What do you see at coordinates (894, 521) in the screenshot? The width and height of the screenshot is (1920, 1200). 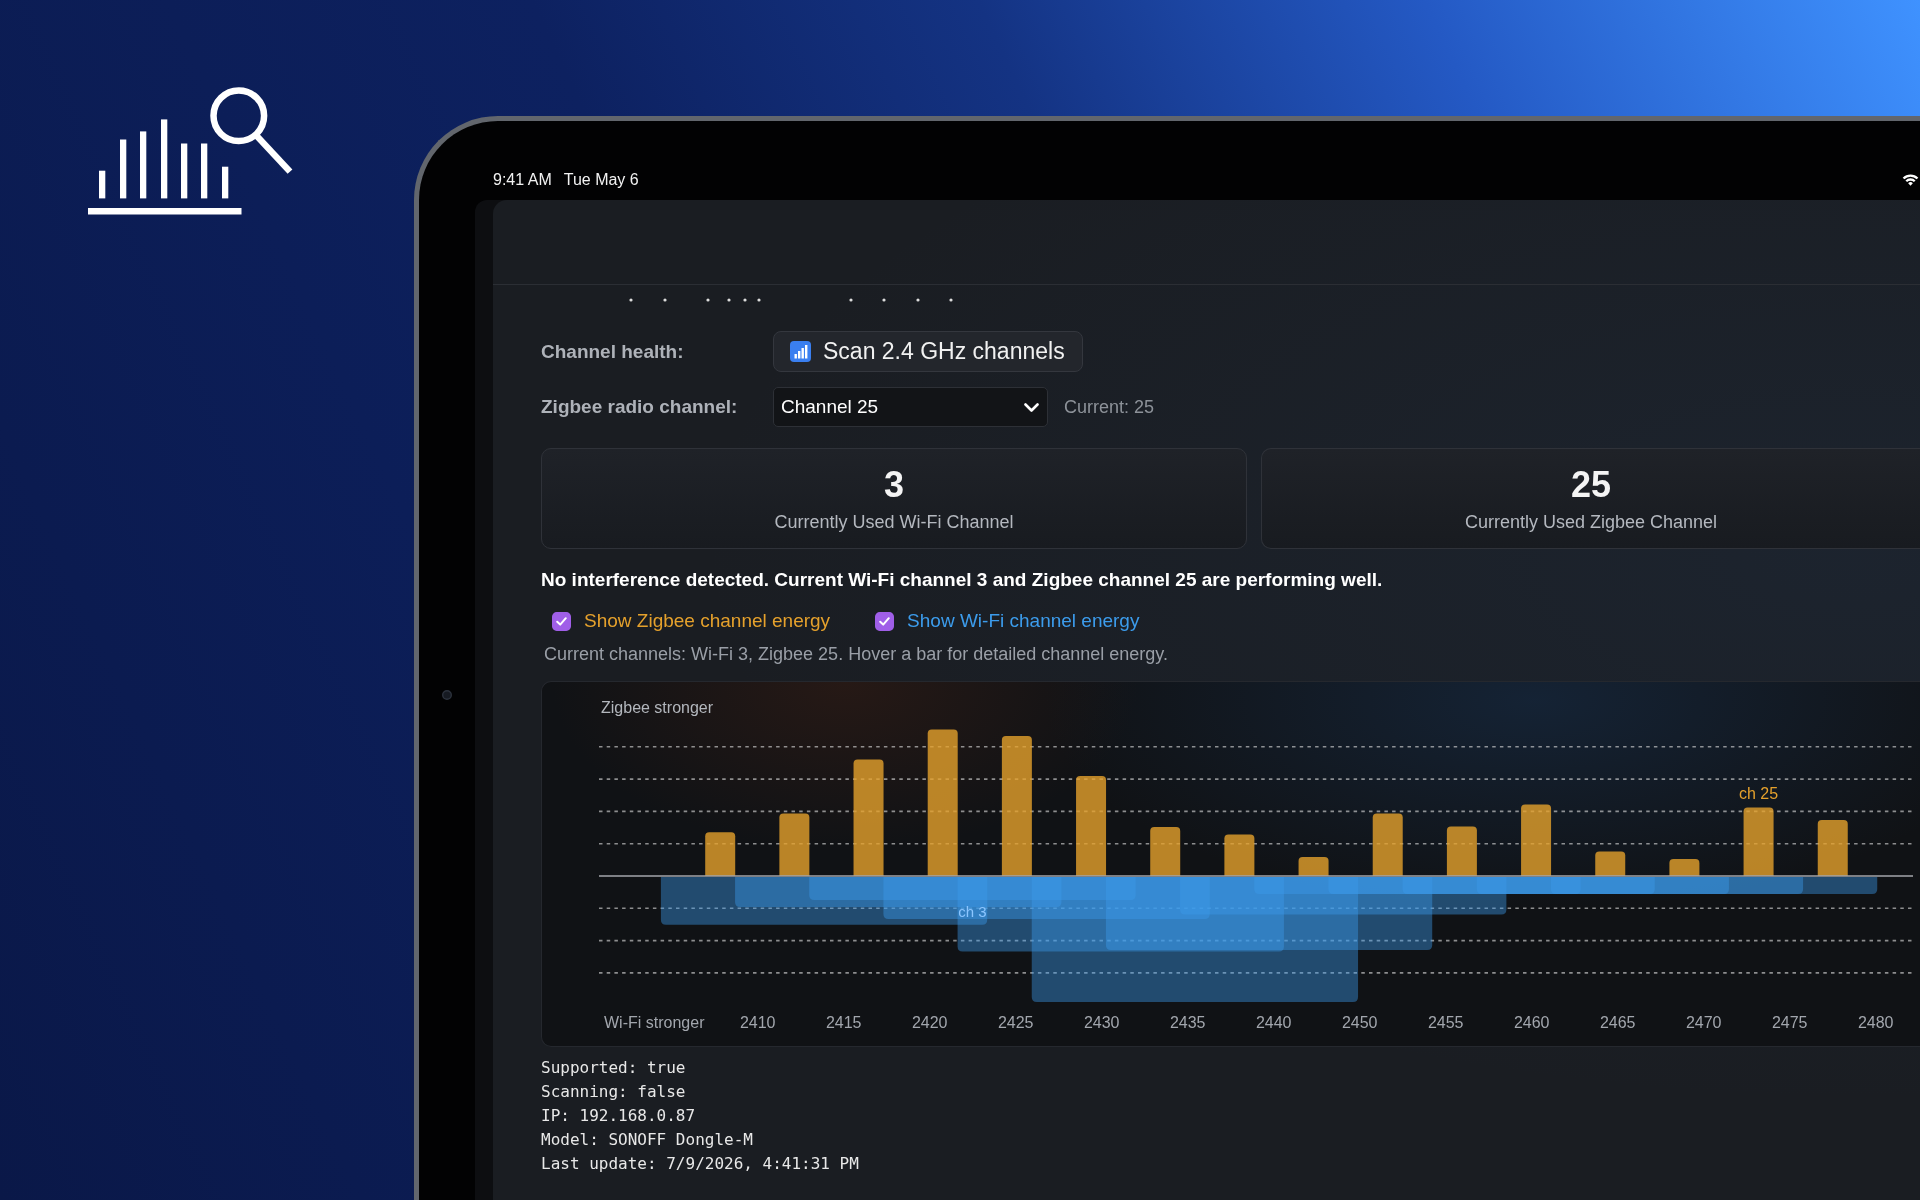 I see `stat-label: Currently Used Wi-Fi Channel` at bounding box center [894, 521].